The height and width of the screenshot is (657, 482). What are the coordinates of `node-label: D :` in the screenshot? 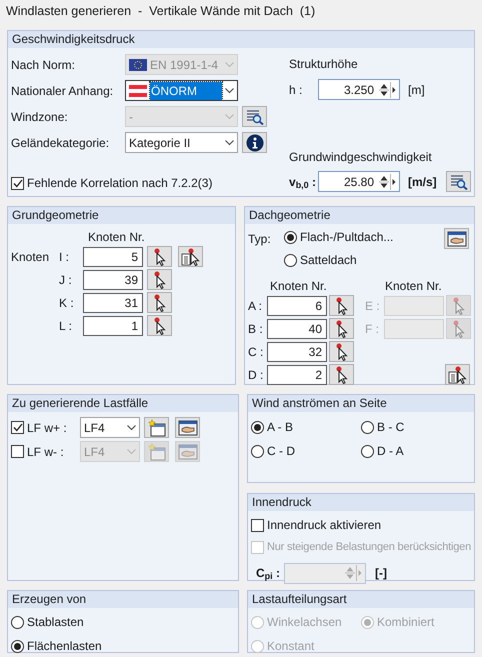 It's located at (256, 375).